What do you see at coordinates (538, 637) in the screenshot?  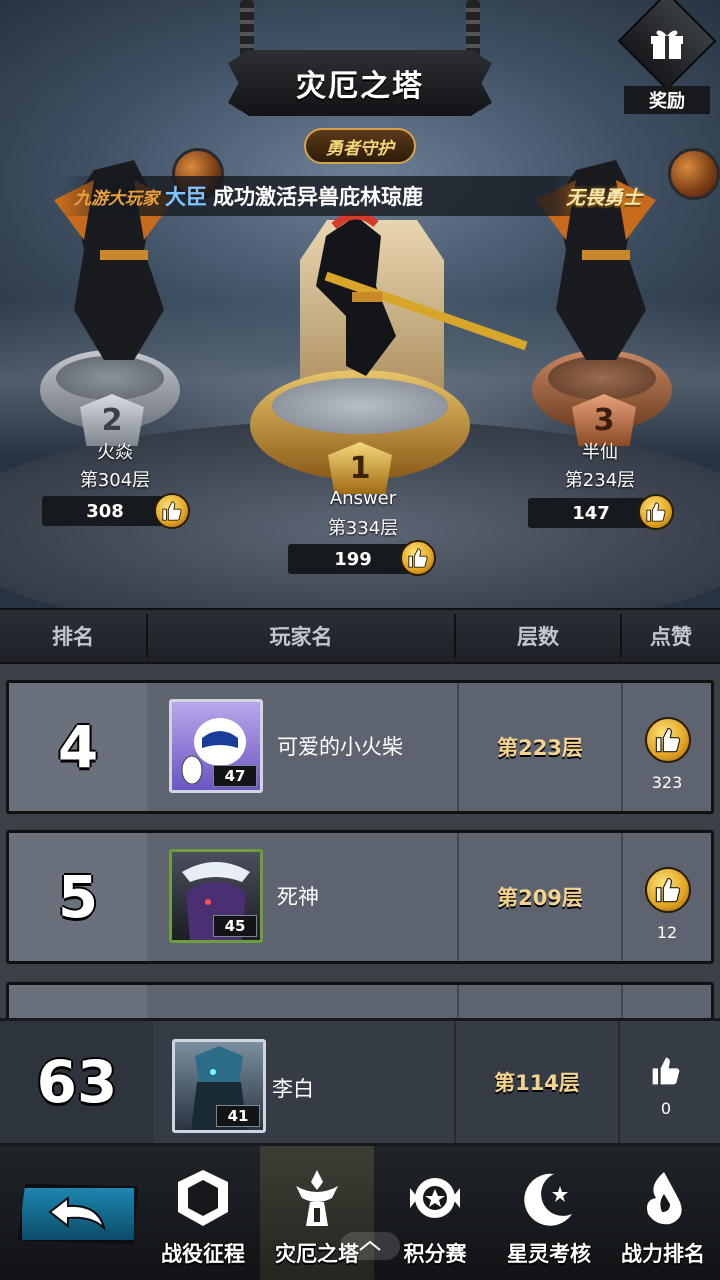 I see `col-floors: 层数` at bounding box center [538, 637].